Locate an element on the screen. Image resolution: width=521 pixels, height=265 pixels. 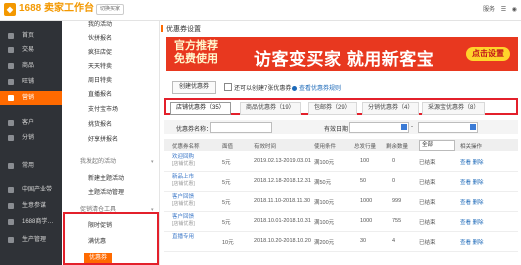
remaining-quota: 还可以创建7张优惠券 is located at coordinates (257, 87).